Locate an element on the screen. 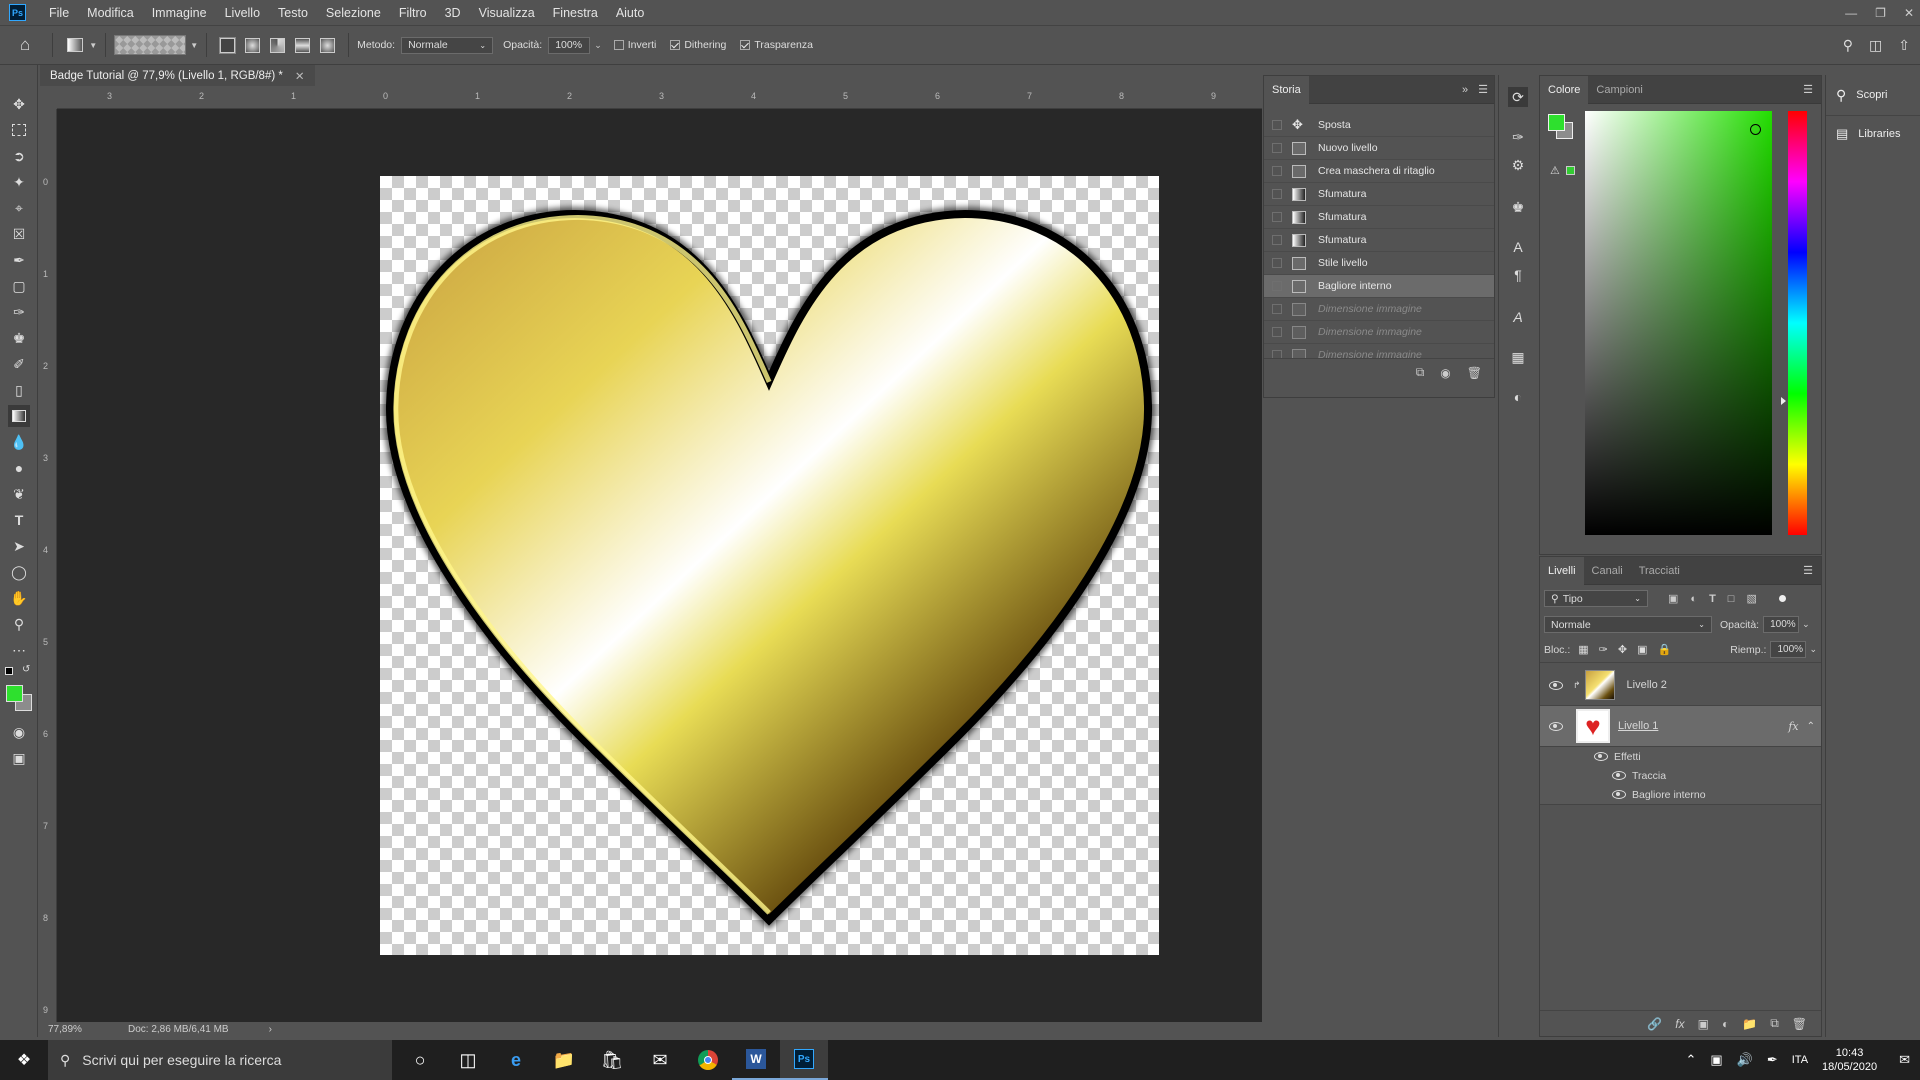 The height and width of the screenshot is (1080, 1920). adjustments-icon: ⚙ is located at coordinates (1518, 165).